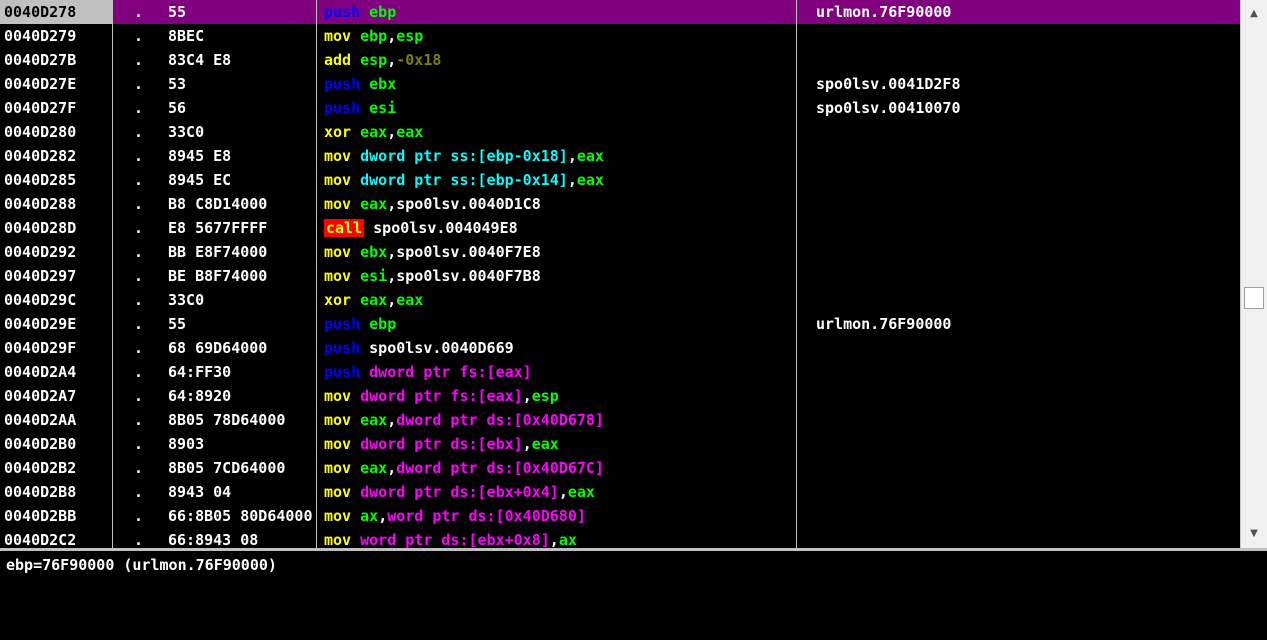  What do you see at coordinates (344, 228) in the screenshot?
I see `asm-token: call` at bounding box center [344, 228].